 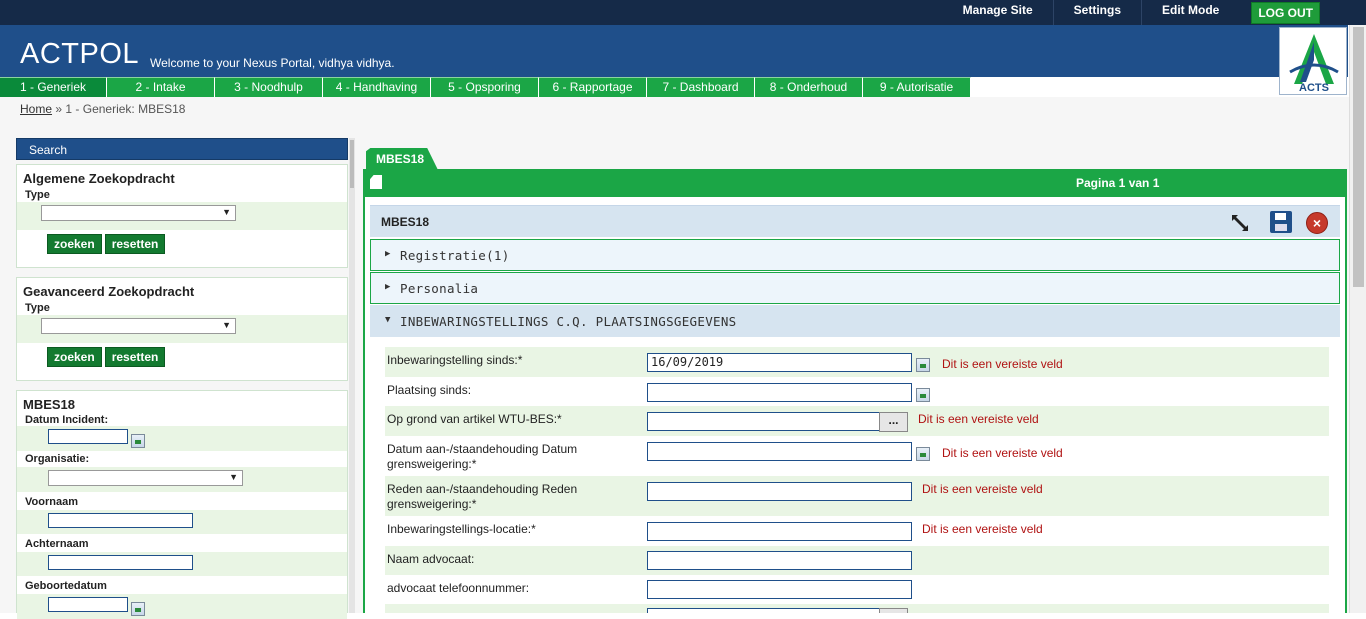 What do you see at coordinates (1317, 223) in the screenshot?
I see `close-icon: ×` at bounding box center [1317, 223].